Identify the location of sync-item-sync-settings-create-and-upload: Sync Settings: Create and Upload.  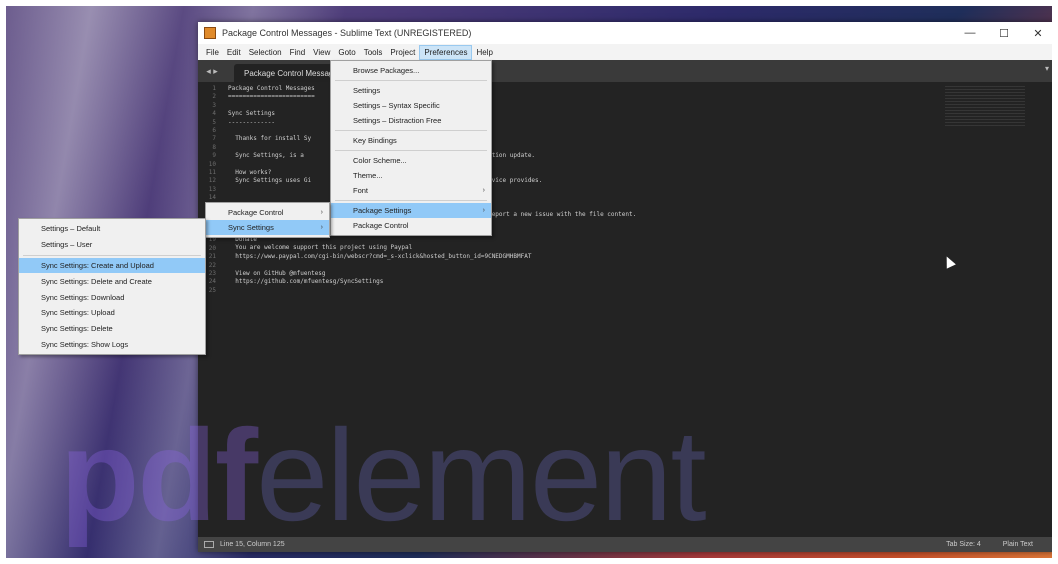
(112, 265).